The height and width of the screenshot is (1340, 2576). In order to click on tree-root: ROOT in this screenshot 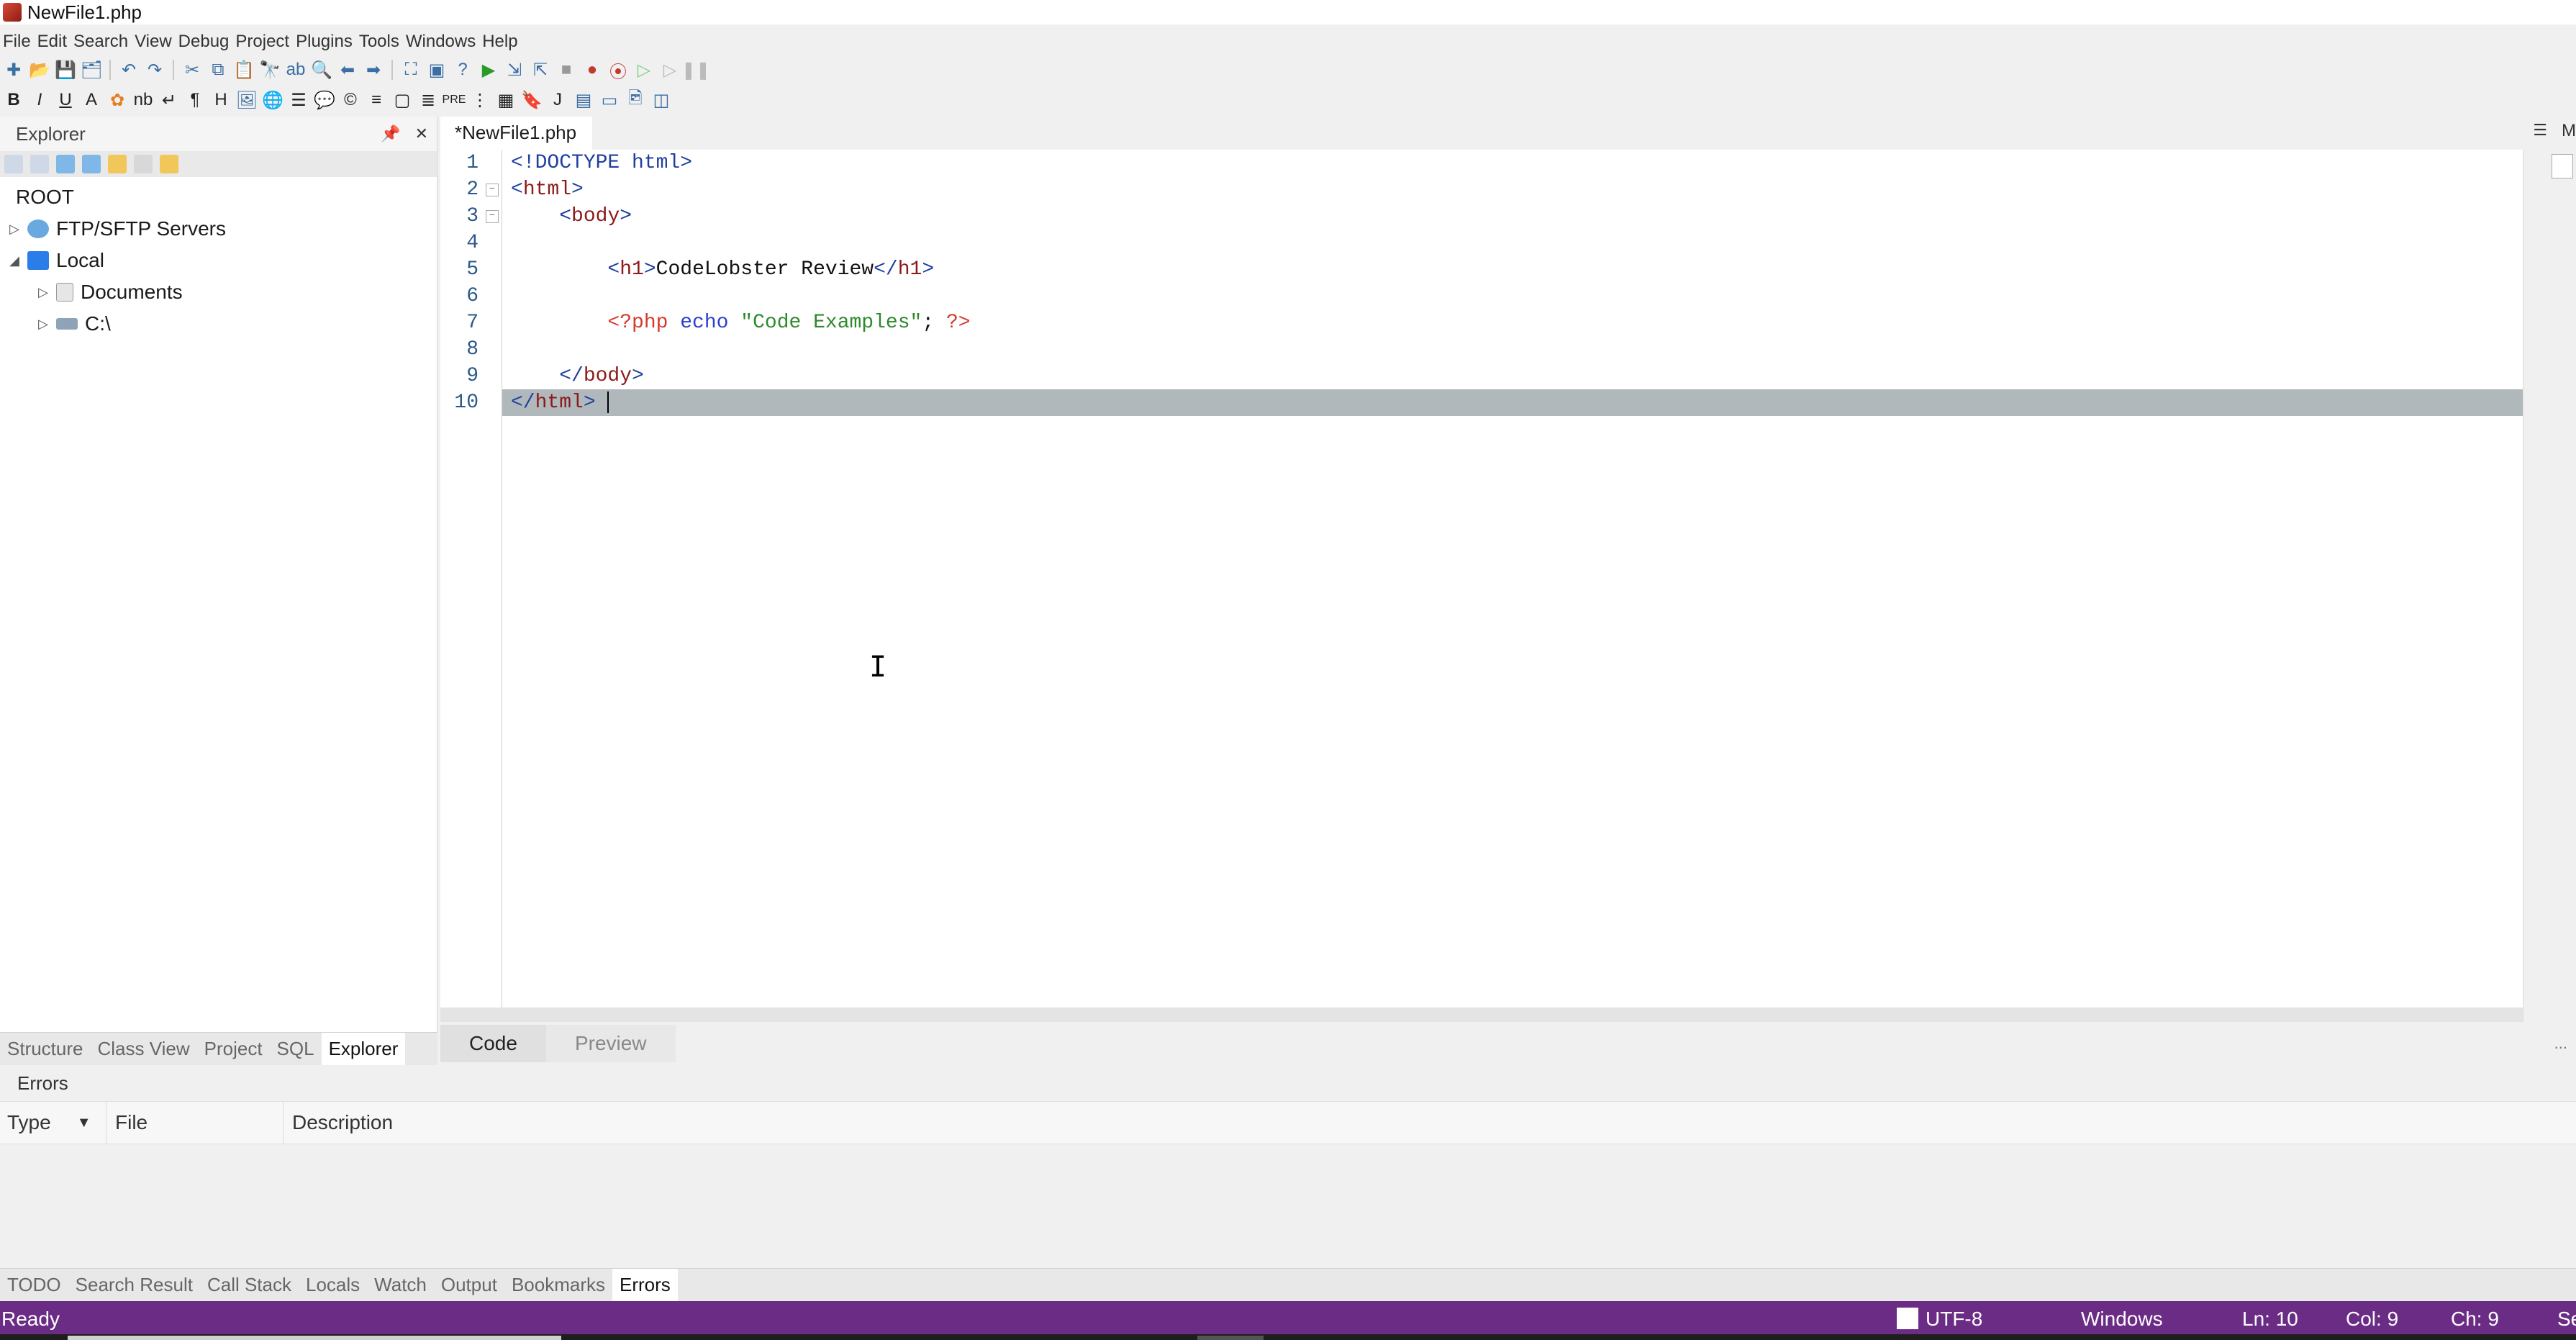, I will do `click(218, 197)`.